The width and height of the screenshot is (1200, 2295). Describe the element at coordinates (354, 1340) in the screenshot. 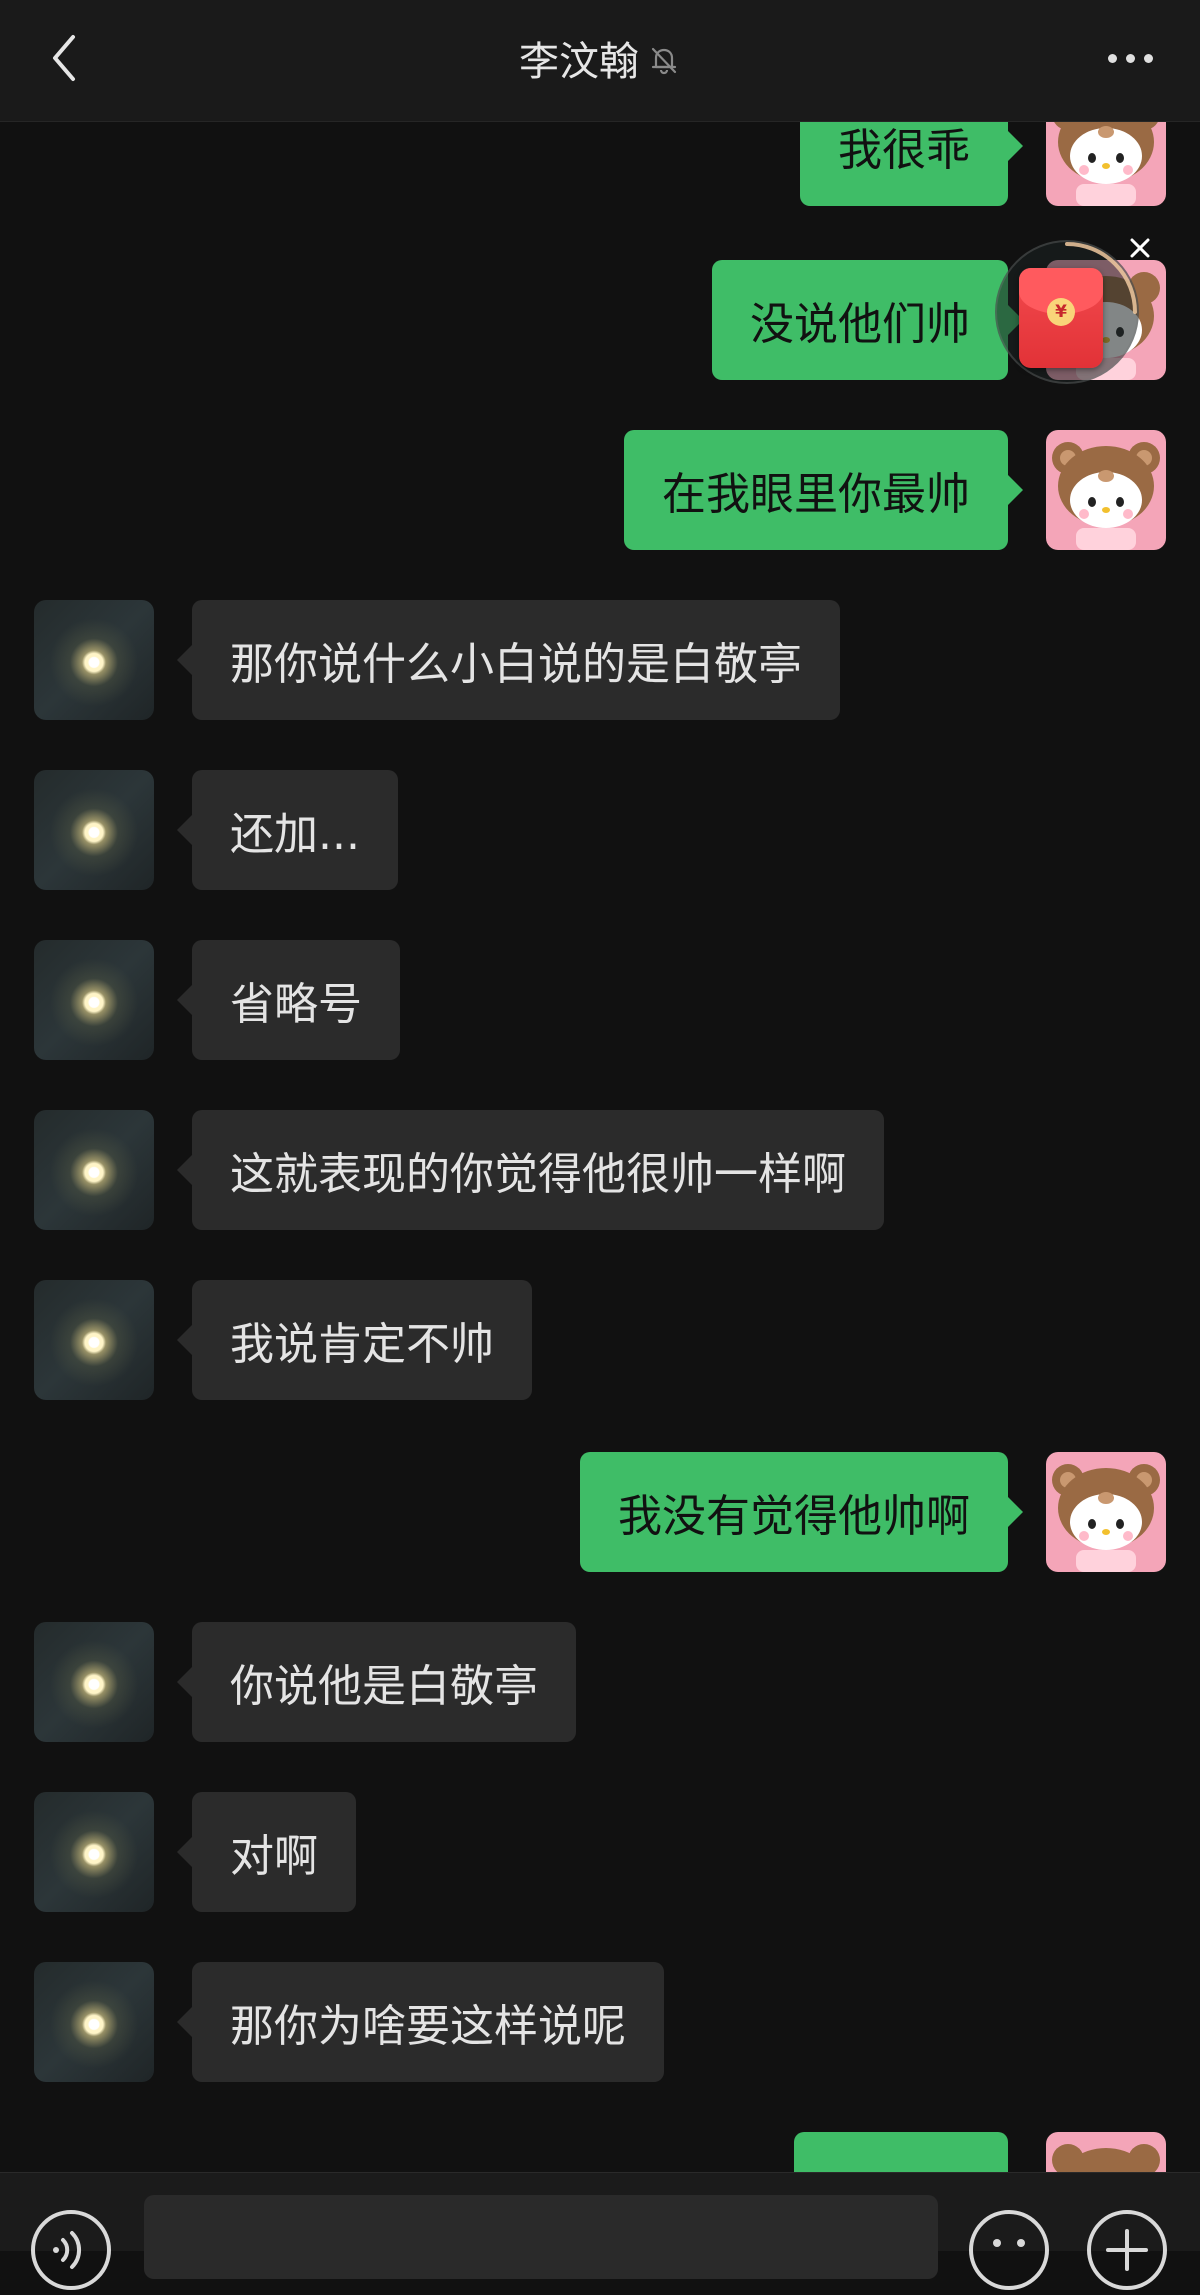

I see `message-bubble: 我说肯定不帅` at that location.